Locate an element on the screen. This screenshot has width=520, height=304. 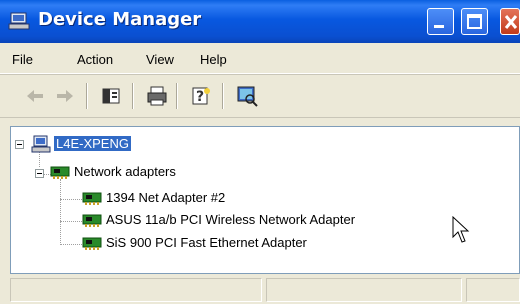
computer-name: L4E-XPENG is located at coordinates (92, 143).